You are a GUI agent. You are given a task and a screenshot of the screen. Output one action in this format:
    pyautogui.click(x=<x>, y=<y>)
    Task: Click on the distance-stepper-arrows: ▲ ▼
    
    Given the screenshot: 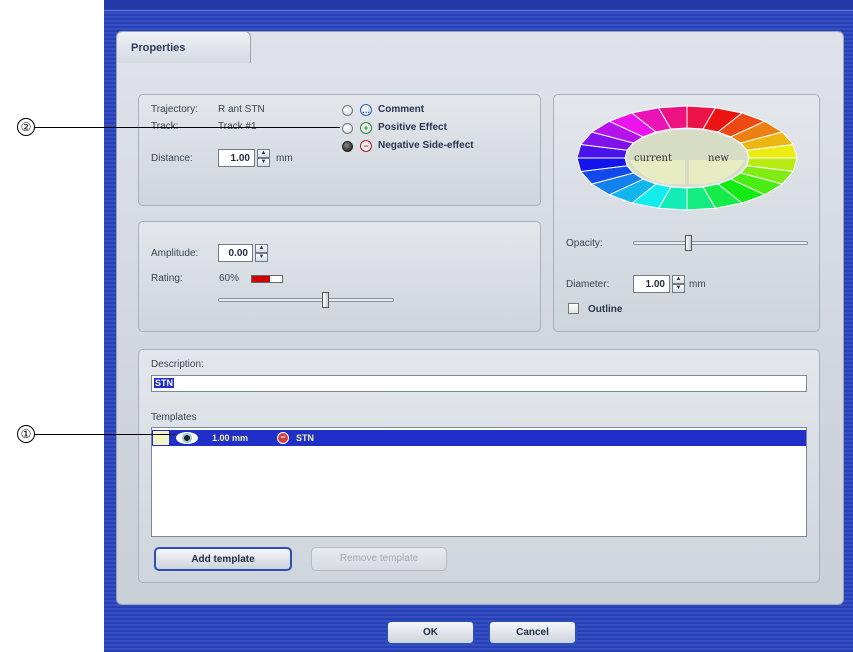 What is the action you would take?
    pyautogui.click(x=263, y=158)
    